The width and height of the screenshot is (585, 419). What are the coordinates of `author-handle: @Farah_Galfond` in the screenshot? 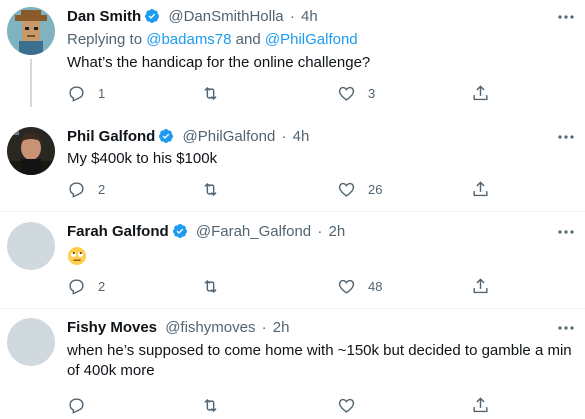 It's located at (253, 231).